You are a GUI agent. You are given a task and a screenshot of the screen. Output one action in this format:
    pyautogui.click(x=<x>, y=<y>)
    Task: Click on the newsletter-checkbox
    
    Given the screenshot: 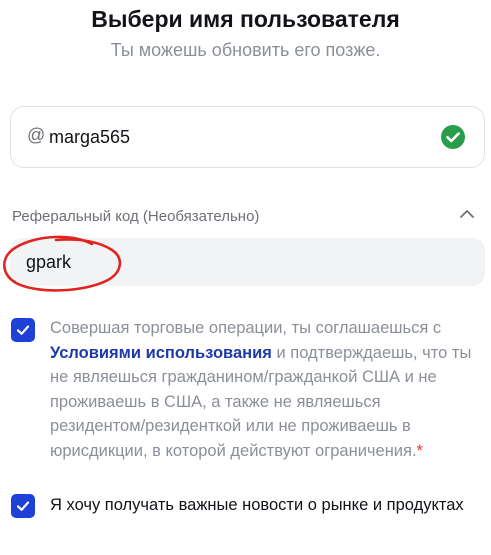 What is the action you would take?
    pyautogui.click(x=23, y=506)
    